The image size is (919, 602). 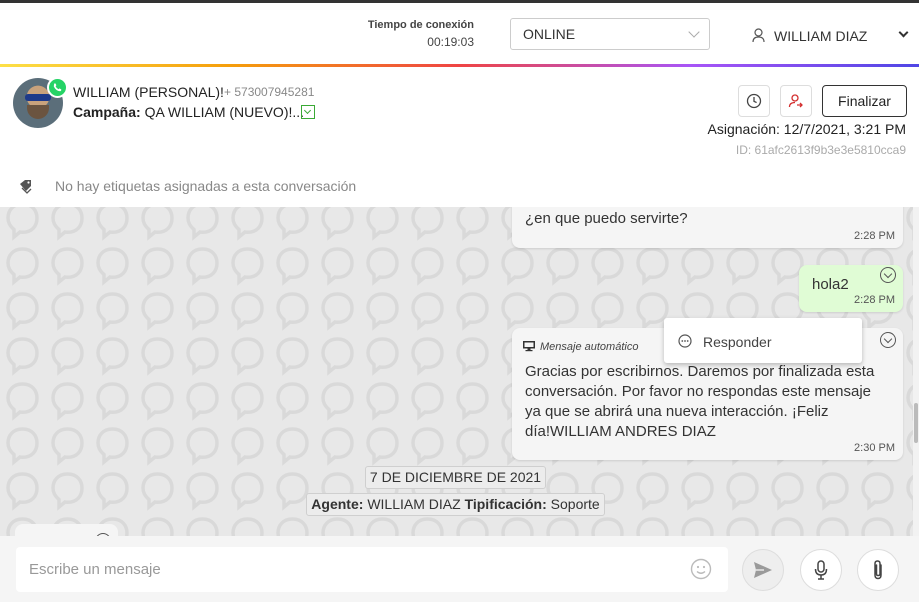 I want to click on clock-icon, so click(x=754, y=101).